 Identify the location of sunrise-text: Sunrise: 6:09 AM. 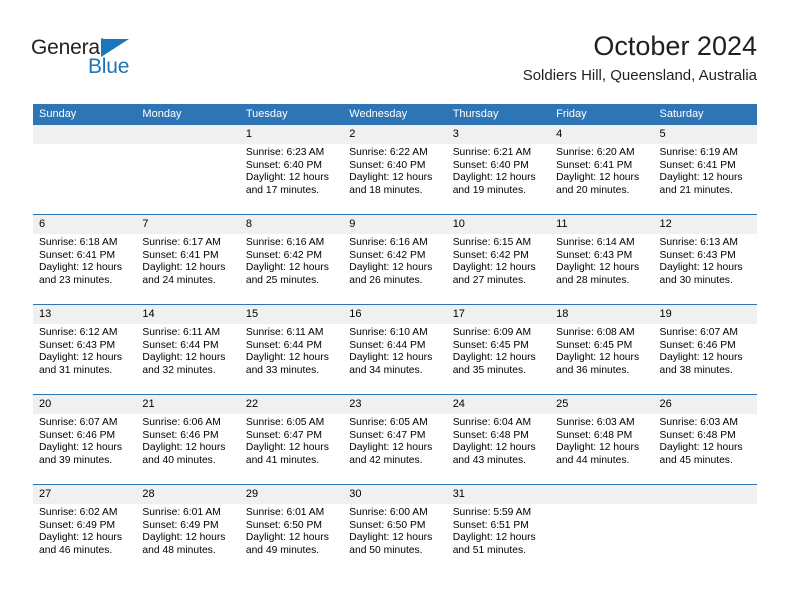
(492, 332).